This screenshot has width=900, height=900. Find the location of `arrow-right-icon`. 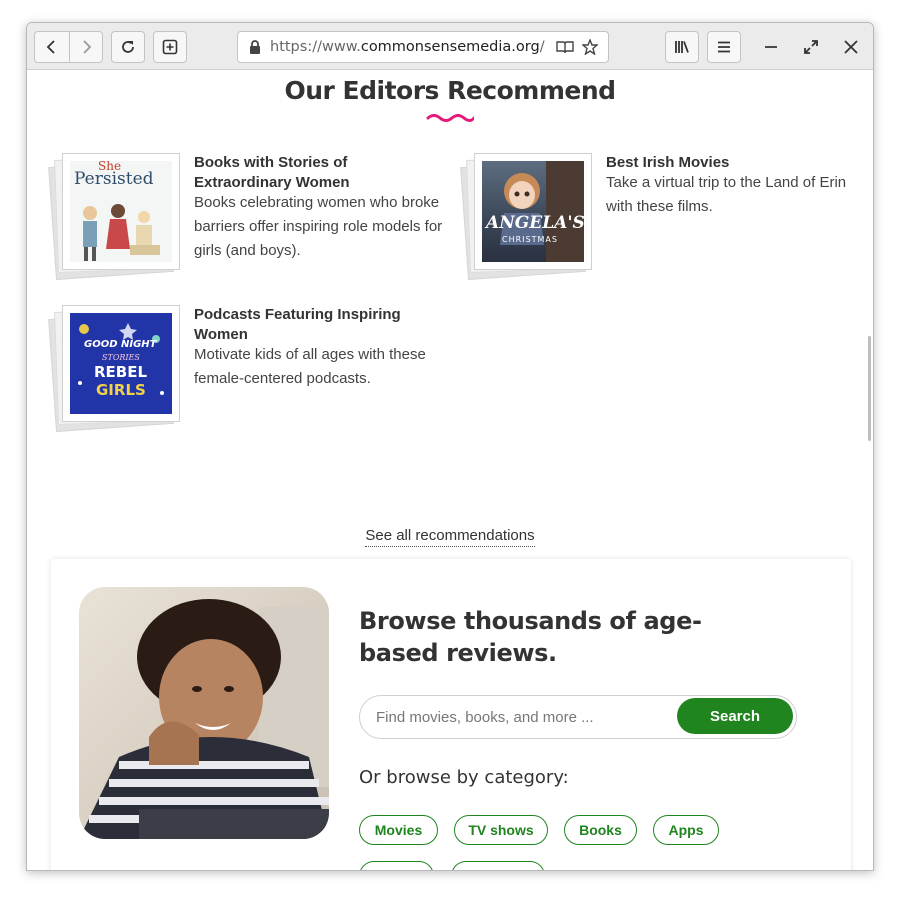

arrow-right-icon is located at coordinates (87, 47).